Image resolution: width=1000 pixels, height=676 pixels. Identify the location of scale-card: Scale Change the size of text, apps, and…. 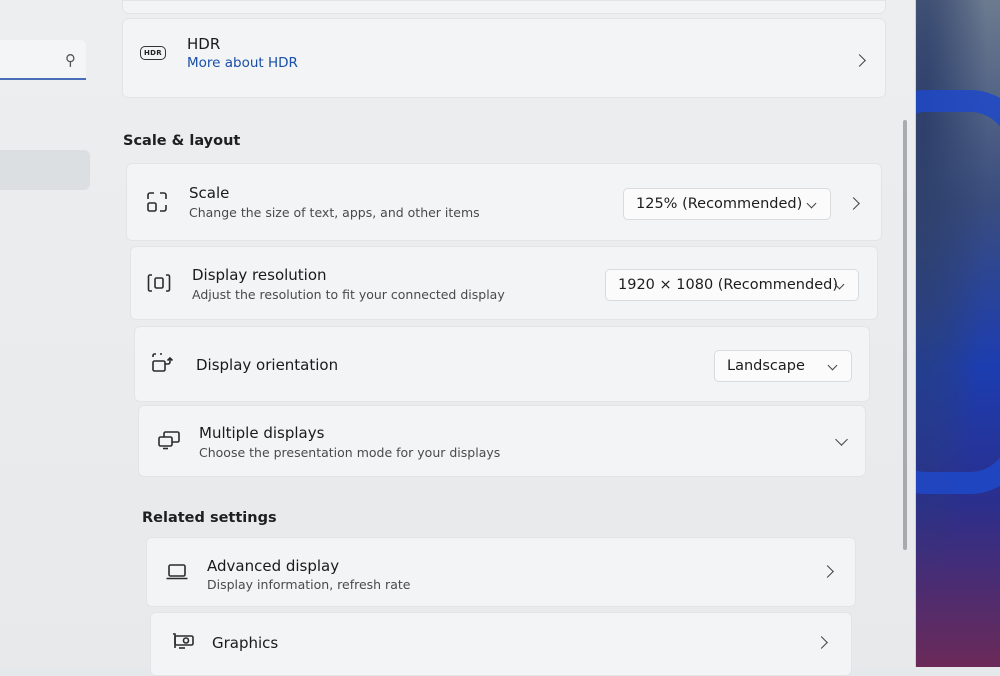
(504, 202).